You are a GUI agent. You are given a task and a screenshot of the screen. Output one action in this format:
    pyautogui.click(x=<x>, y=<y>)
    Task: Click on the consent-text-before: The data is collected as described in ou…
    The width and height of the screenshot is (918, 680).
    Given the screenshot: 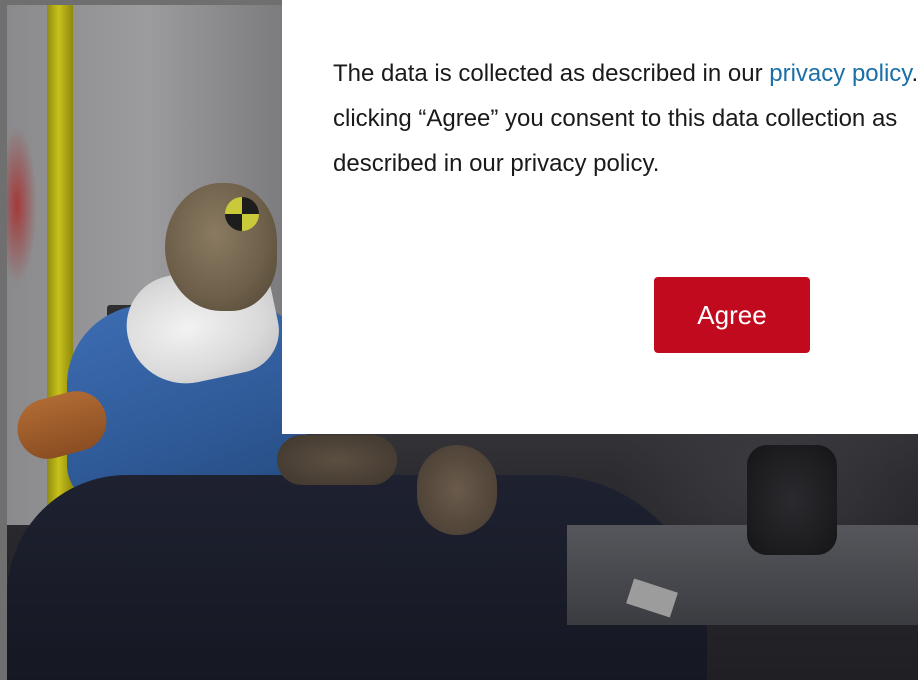 What is the action you would take?
    pyautogui.click(x=551, y=73)
    